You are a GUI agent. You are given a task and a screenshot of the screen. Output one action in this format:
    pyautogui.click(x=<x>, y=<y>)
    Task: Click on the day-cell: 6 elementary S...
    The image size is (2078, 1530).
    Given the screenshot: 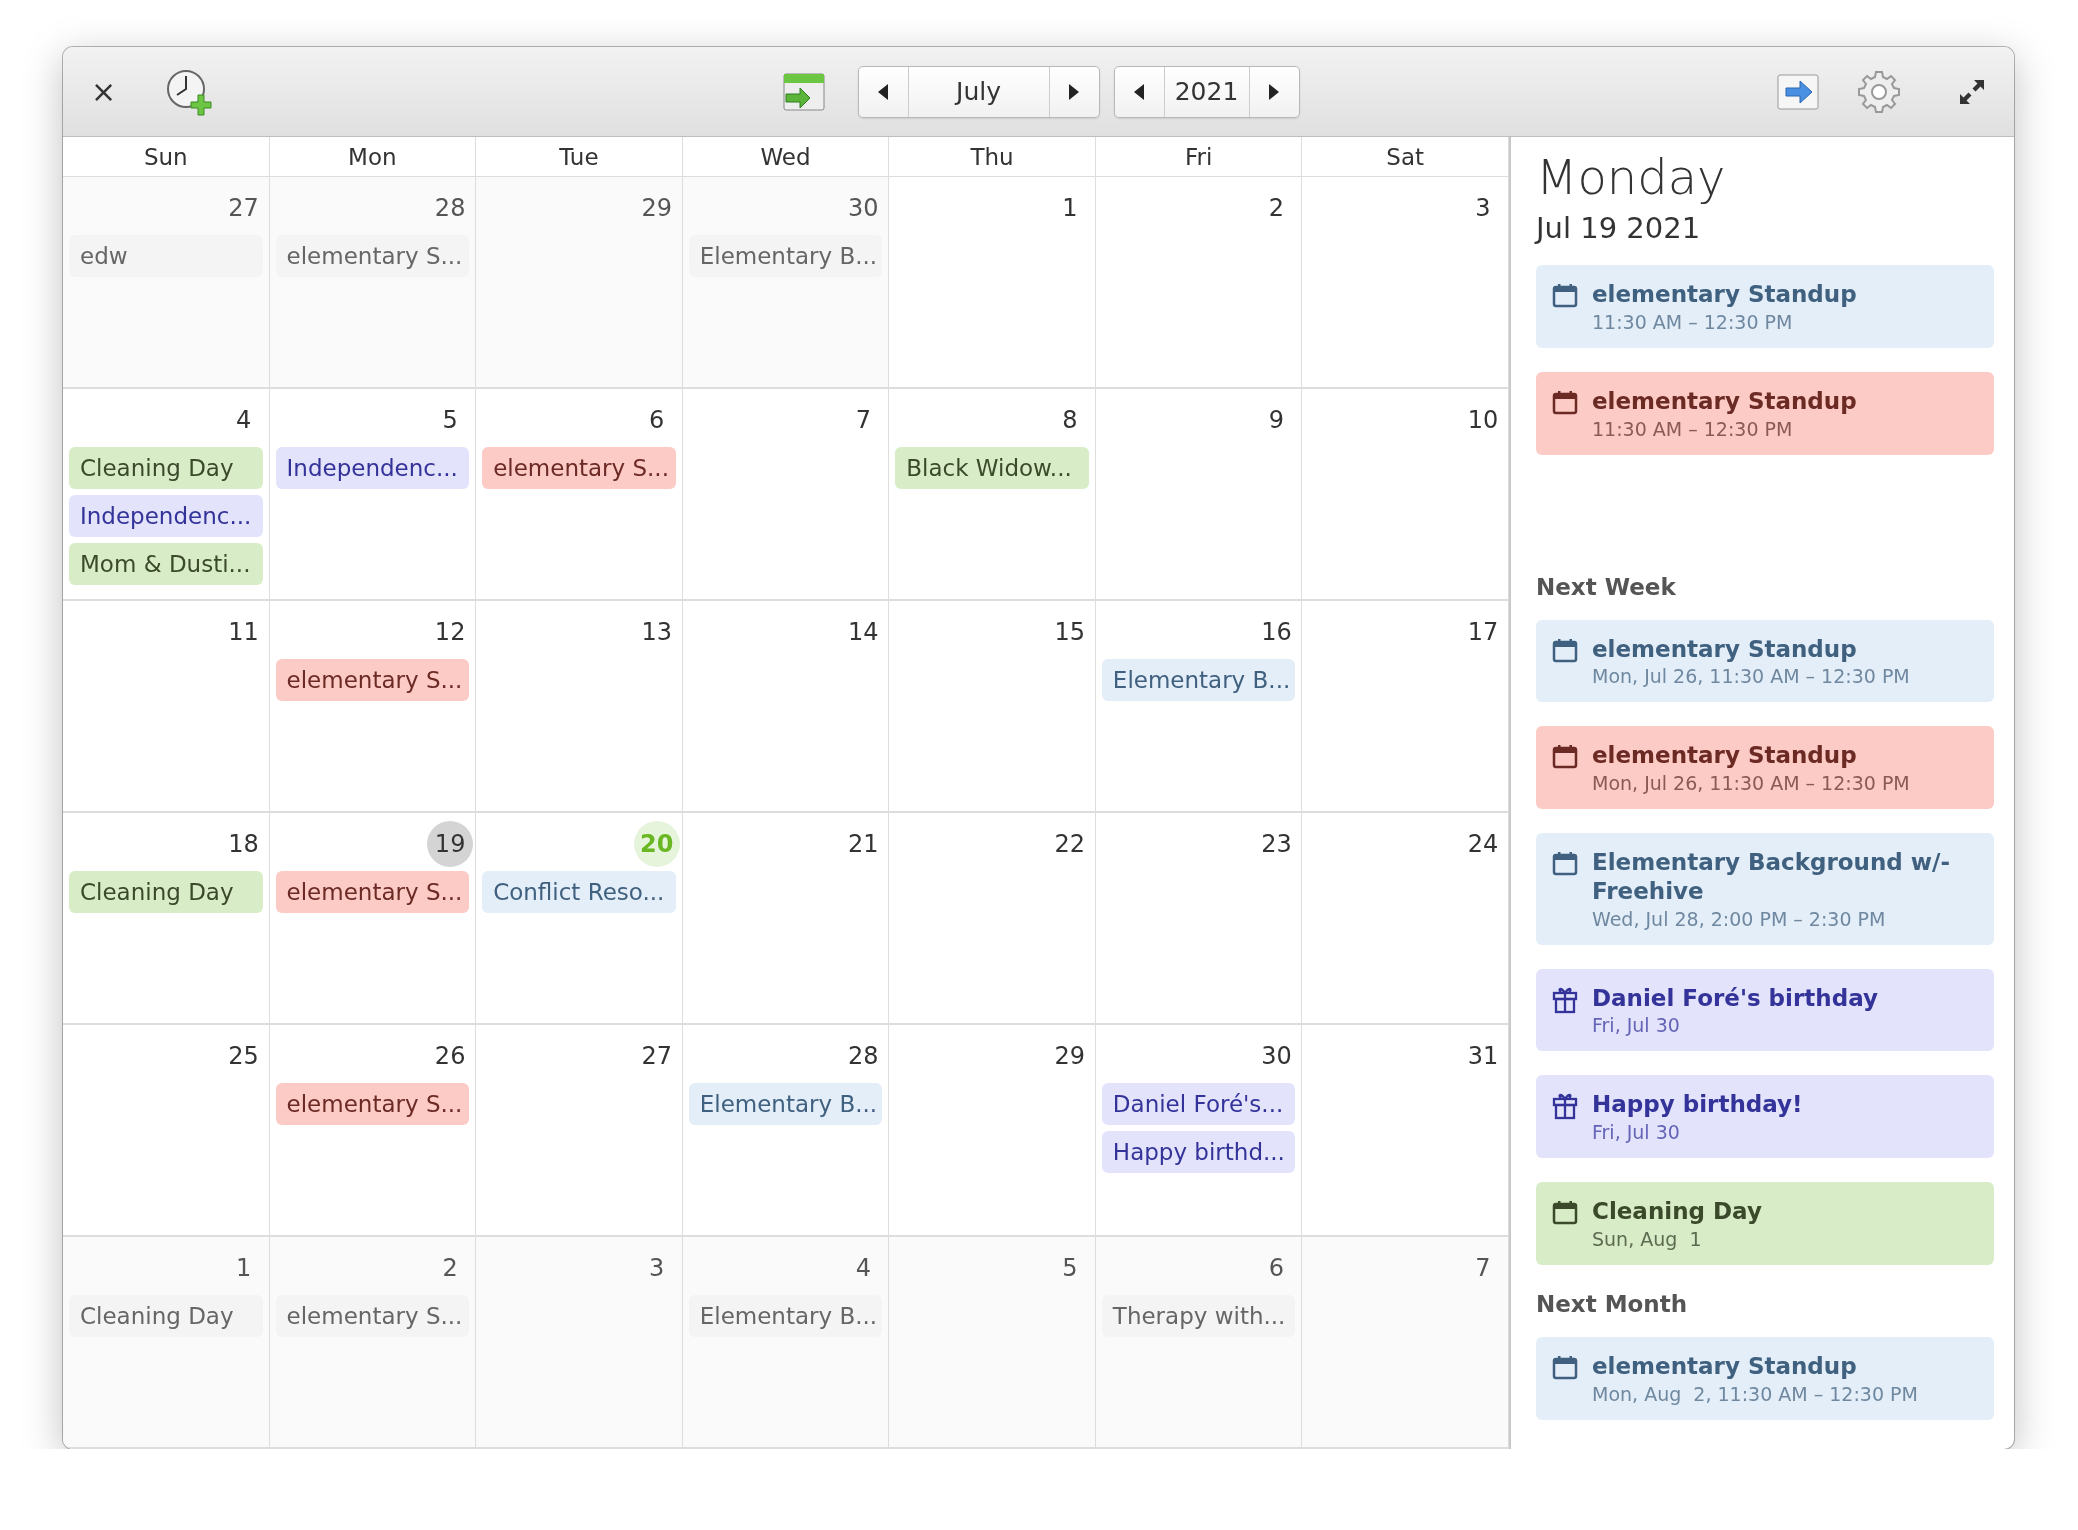 What is the action you would take?
    pyautogui.click(x=579, y=495)
    